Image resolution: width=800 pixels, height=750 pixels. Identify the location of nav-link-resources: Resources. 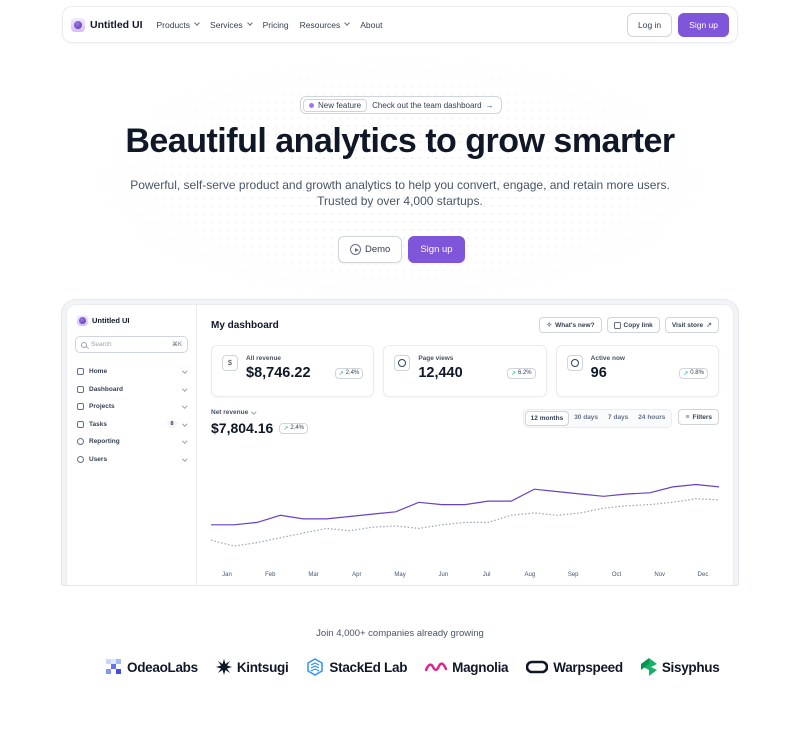
(325, 25).